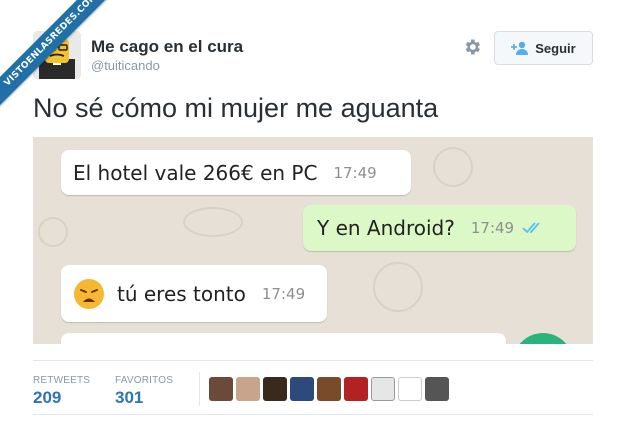  I want to click on weary-face-icon, so click(89, 293).